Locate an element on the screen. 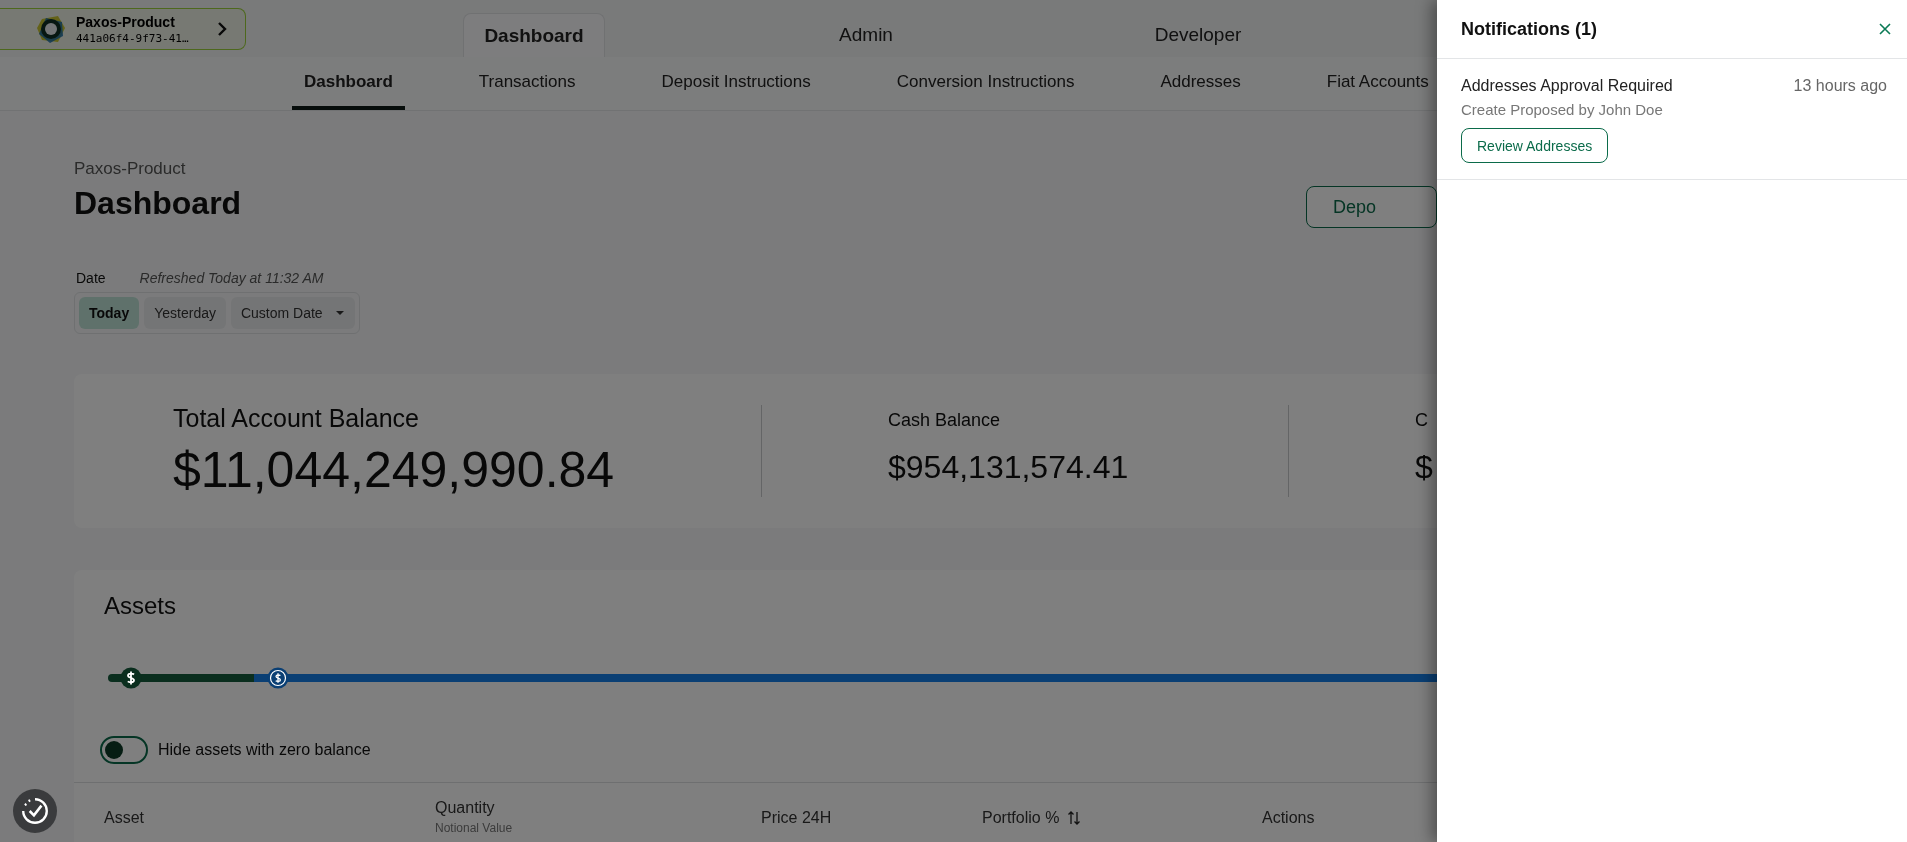 The width and height of the screenshot is (1907, 842). top-tab: Developer is located at coordinates (1198, 35).